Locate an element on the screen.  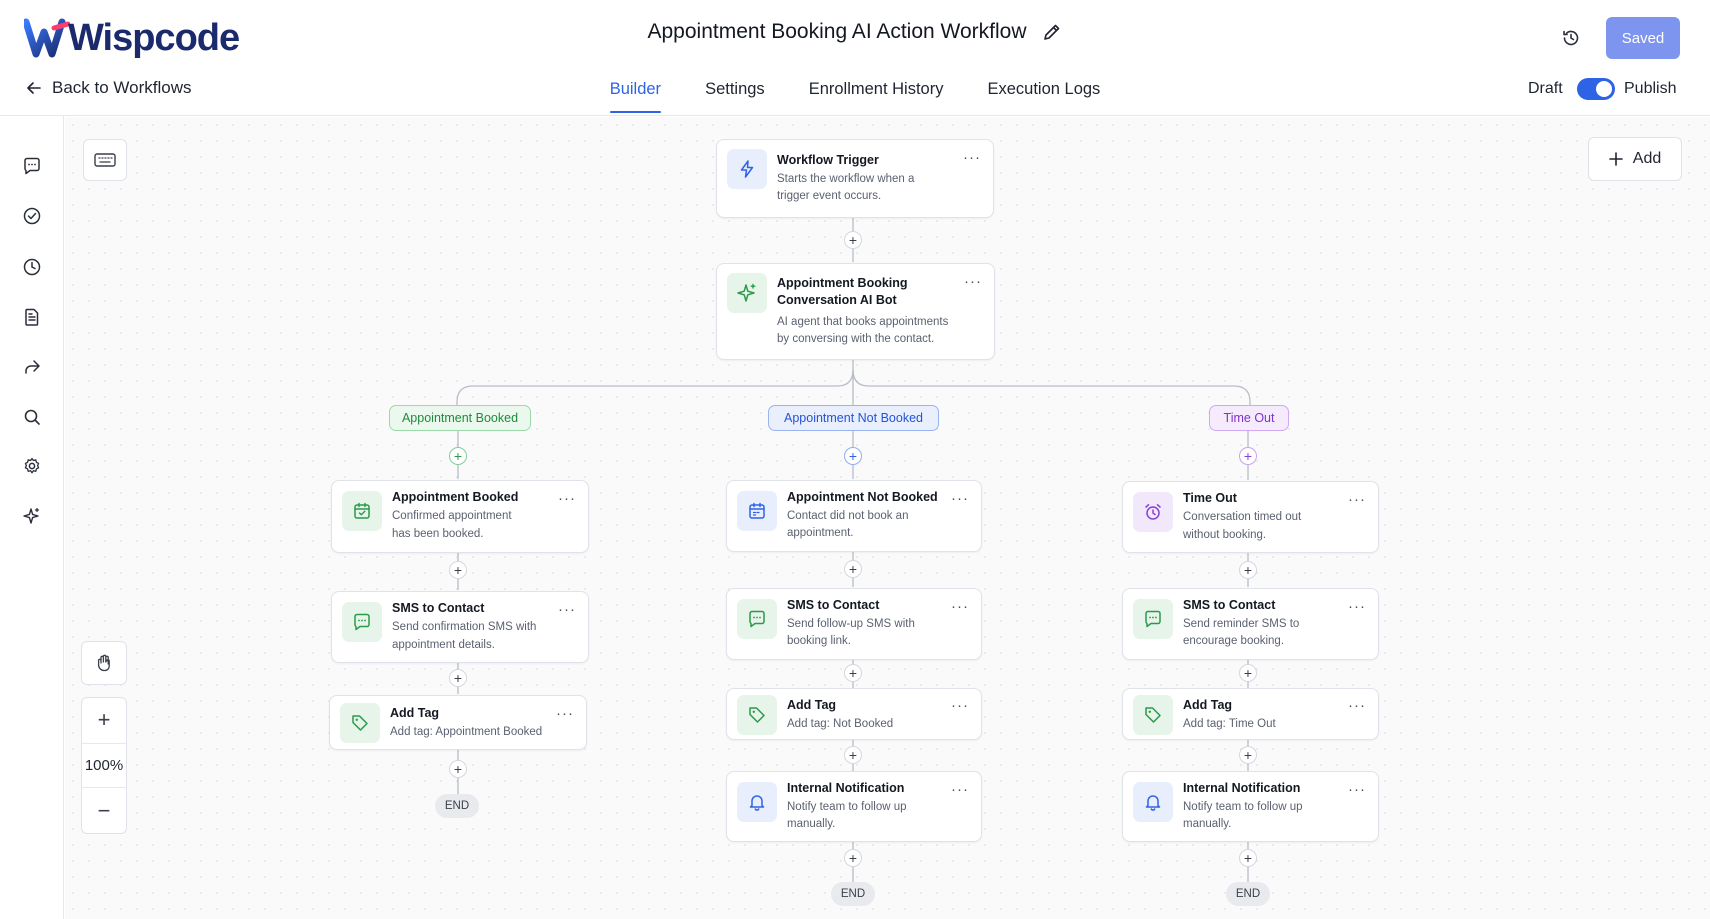
pencil-icon is located at coordinates (1052, 32).